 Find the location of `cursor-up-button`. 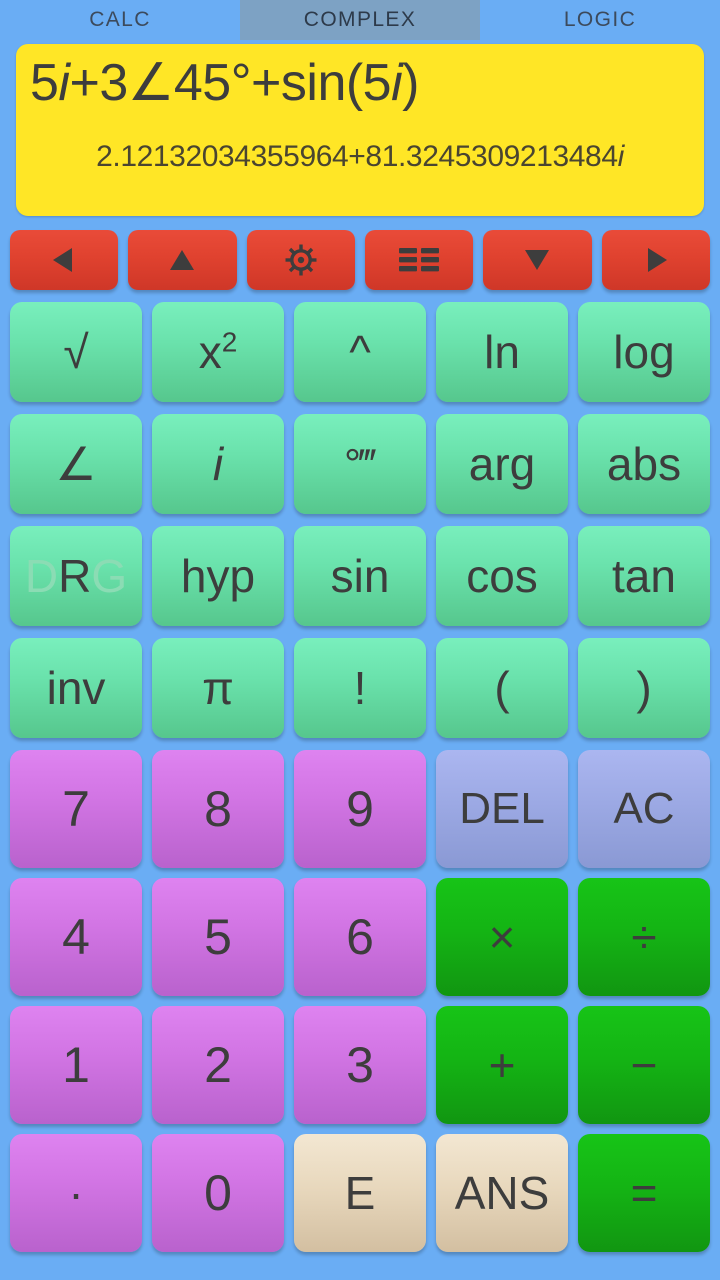

cursor-up-button is located at coordinates (182, 260).